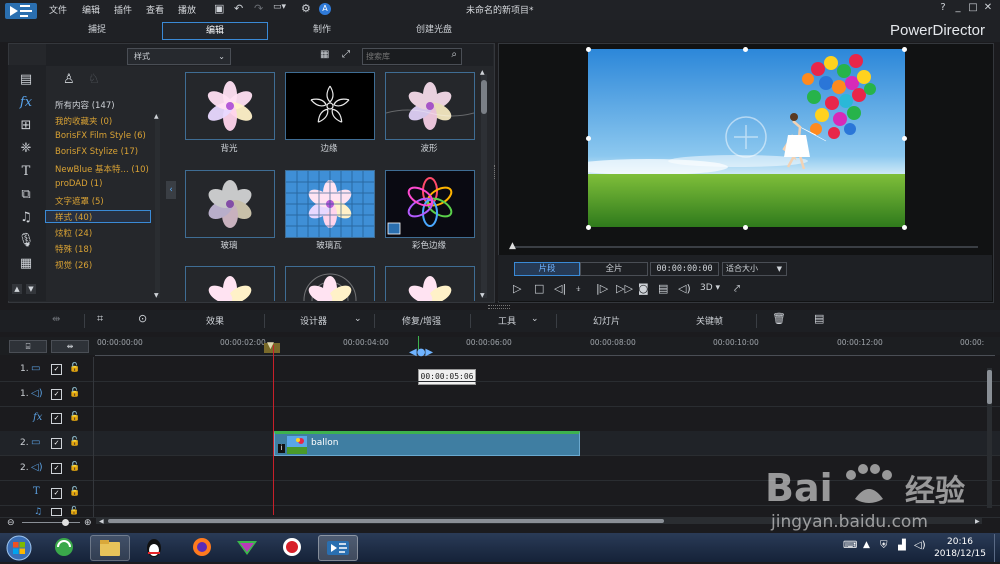  What do you see at coordinates (11, 523) in the screenshot?
I see `zoom-out-icon: ⊖` at bounding box center [11, 523].